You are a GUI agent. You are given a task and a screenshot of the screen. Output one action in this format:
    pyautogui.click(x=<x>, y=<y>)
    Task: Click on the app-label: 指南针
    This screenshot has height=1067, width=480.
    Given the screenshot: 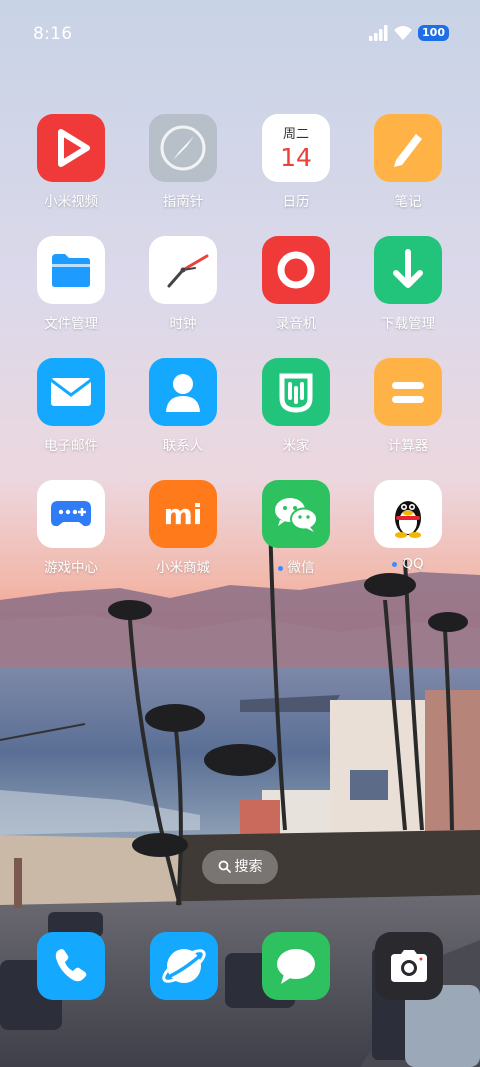 What is the action you would take?
    pyautogui.click(x=183, y=202)
    